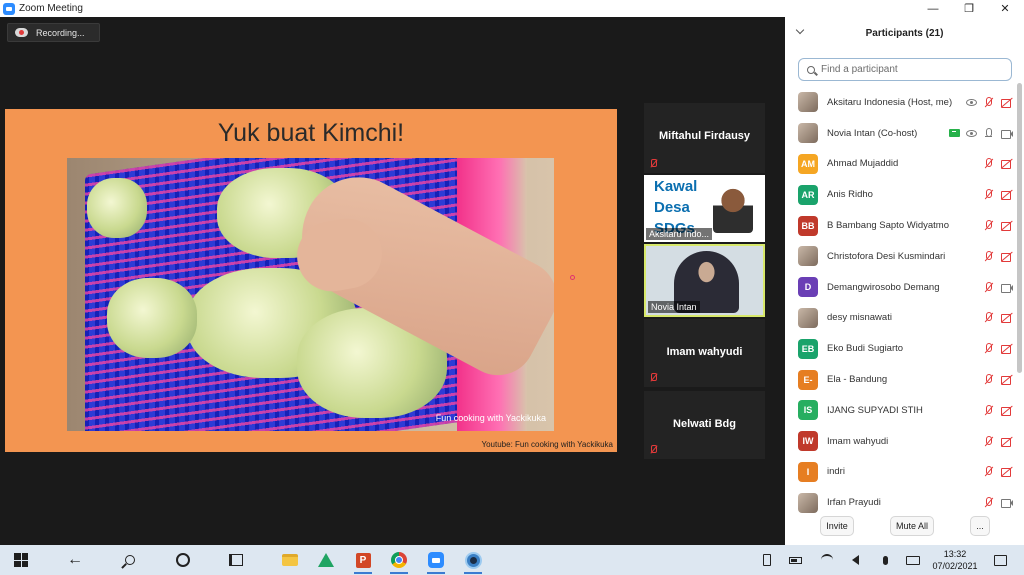 The image size is (1024, 575). I want to click on cortana-icon, so click(183, 560).